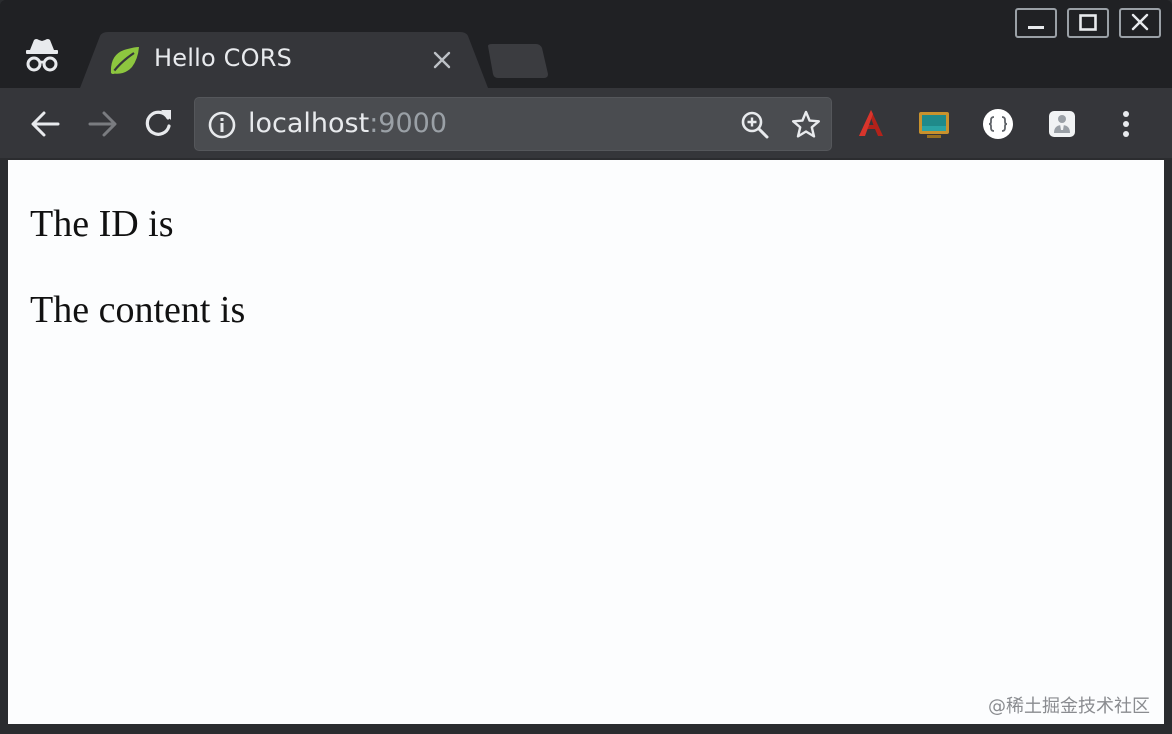  I want to click on maximize-icon, so click(1088, 22).